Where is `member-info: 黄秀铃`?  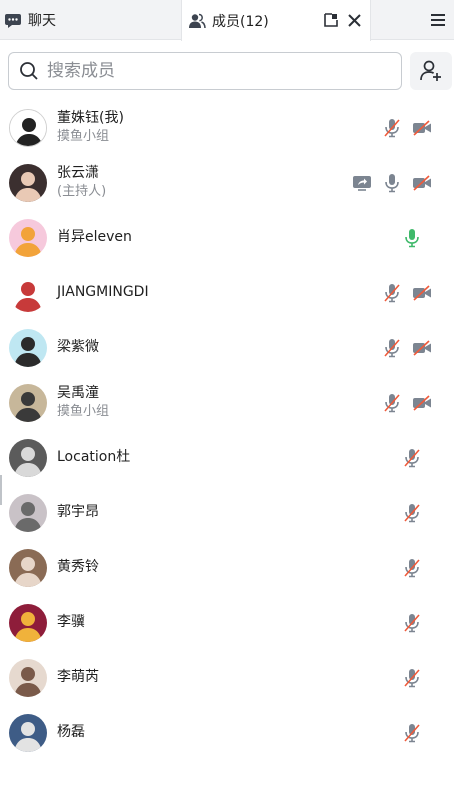 member-info: 黄秀铃 is located at coordinates (78, 567).